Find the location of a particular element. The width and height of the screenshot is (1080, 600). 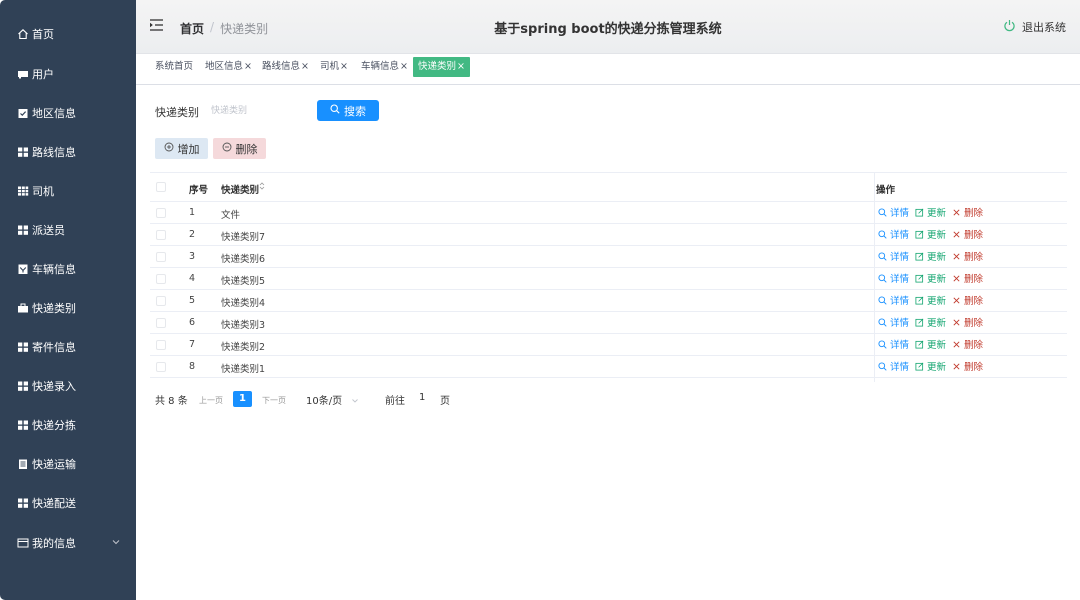

table-row: 6 快递类别3 详情 更新 删除 is located at coordinates (608, 323).